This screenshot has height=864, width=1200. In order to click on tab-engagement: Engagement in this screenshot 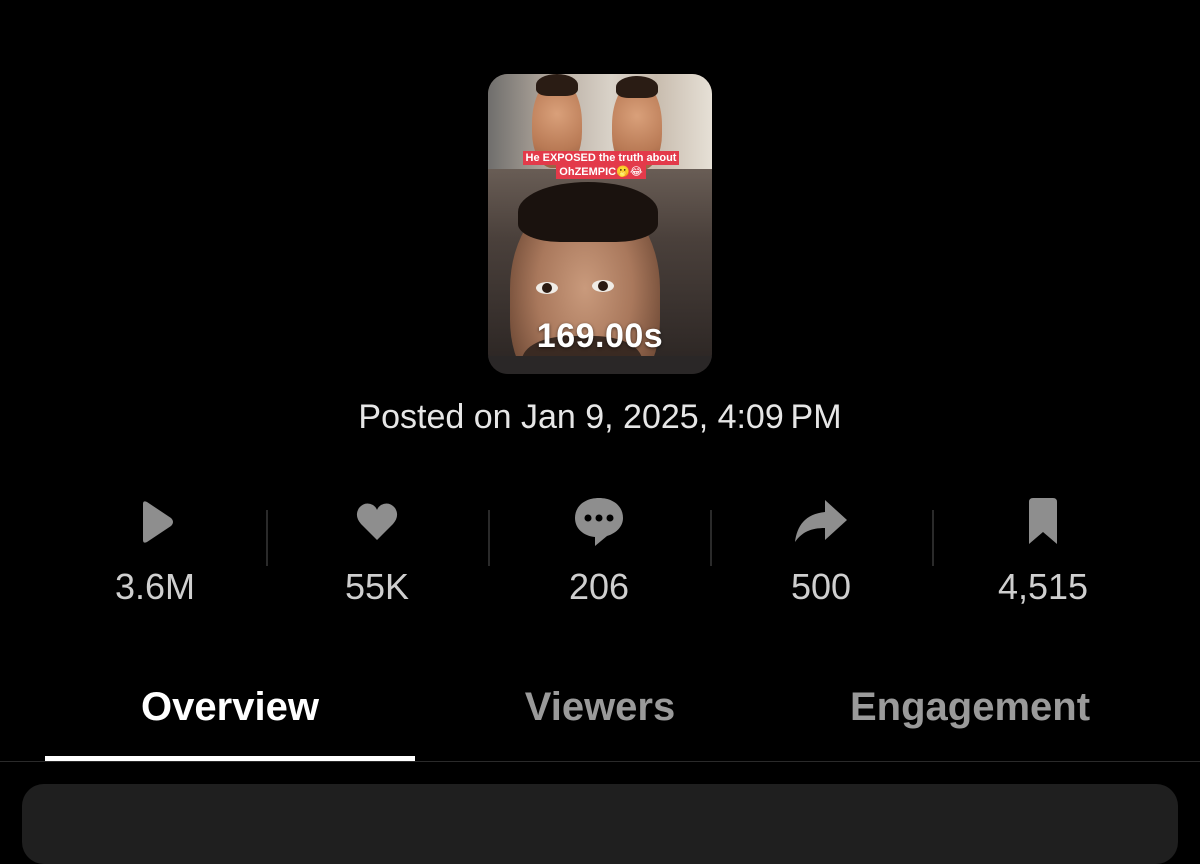, I will do `click(970, 716)`.